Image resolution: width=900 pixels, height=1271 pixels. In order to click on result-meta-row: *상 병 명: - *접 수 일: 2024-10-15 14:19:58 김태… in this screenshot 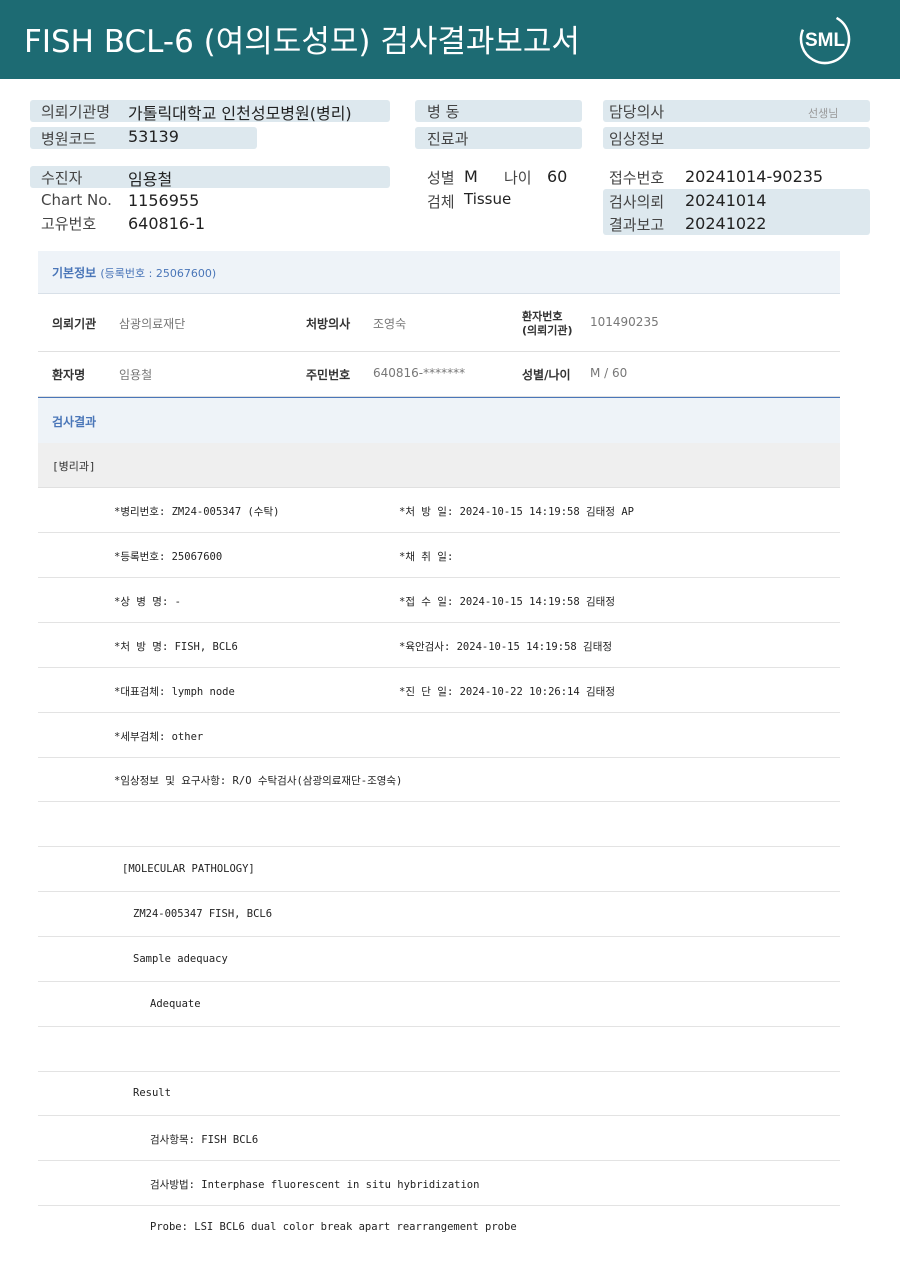, I will do `click(439, 600)`.